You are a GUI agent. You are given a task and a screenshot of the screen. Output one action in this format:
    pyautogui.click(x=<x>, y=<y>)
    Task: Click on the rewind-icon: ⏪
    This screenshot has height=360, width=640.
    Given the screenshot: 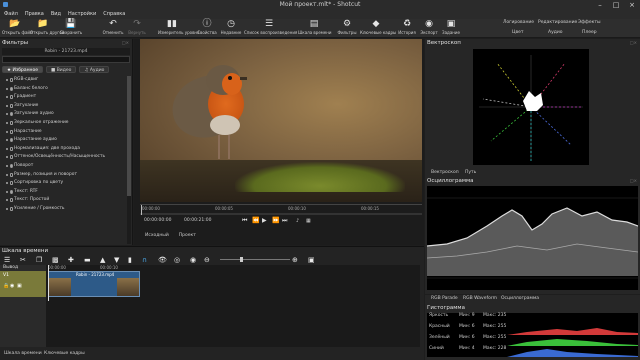 What is the action you would take?
    pyautogui.click(x=255, y=220)
    